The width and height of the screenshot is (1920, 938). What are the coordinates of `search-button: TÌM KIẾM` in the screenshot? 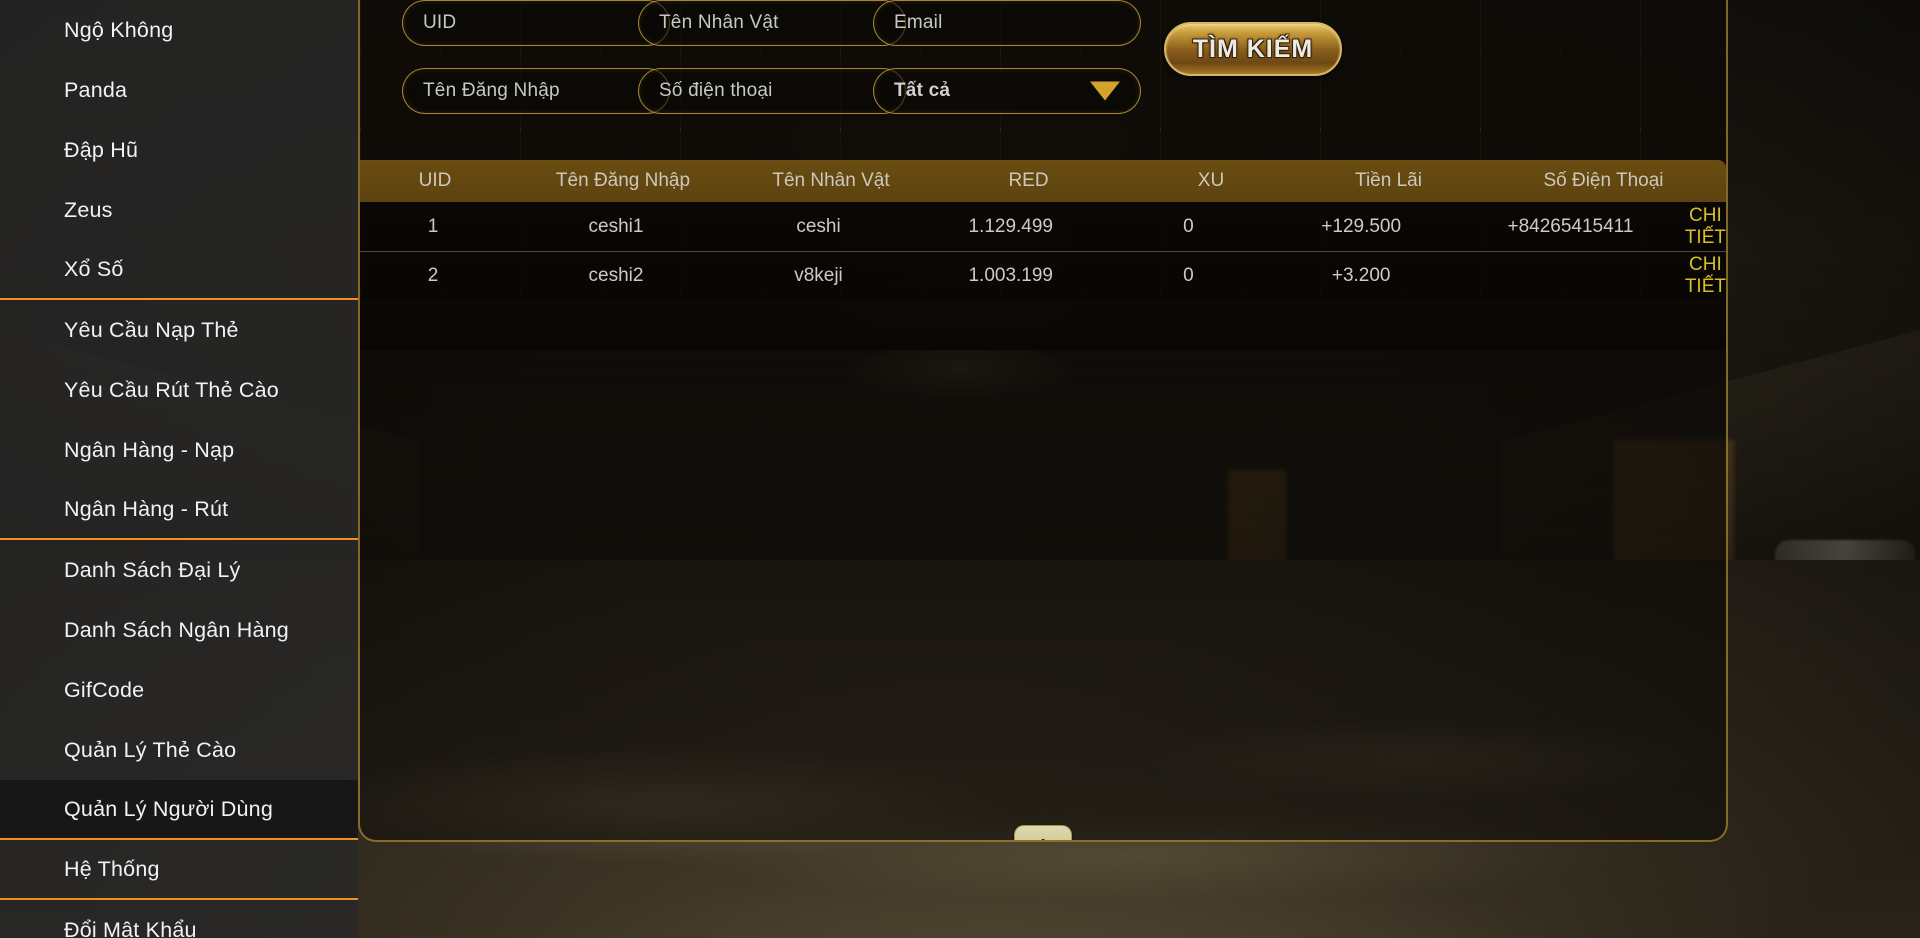 It's located at (1253, 49).